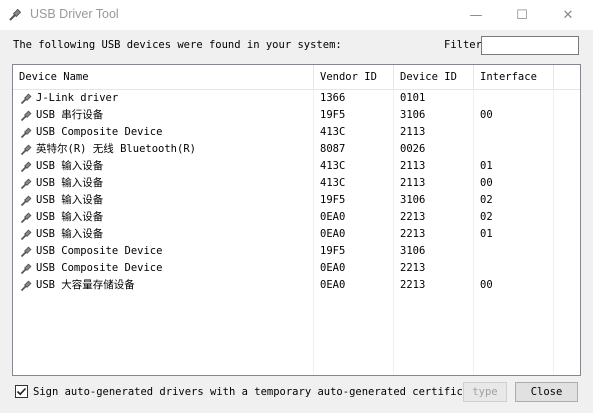 The height and width of the screenshot is (413, 593). Describe the element at coordinates (434, 98) in the screenshot. I see `device-id-cell: 0101` at that location.